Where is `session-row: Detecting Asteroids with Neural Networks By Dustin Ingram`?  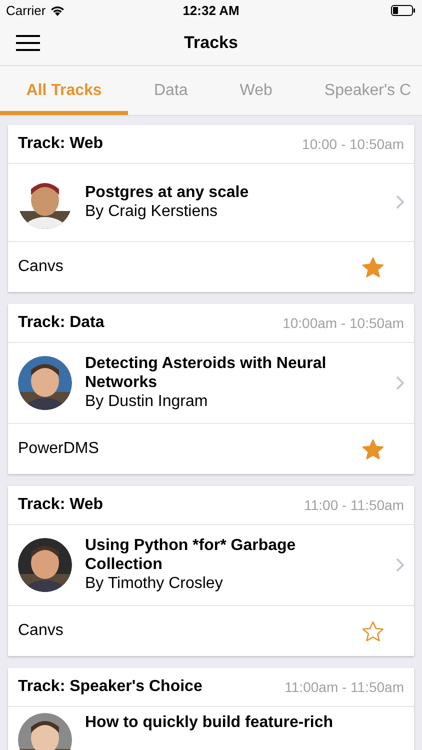 session-row: Detecting Asteroids with Neural Networks By Dustin Ingram is located at coordinates (211, 383).